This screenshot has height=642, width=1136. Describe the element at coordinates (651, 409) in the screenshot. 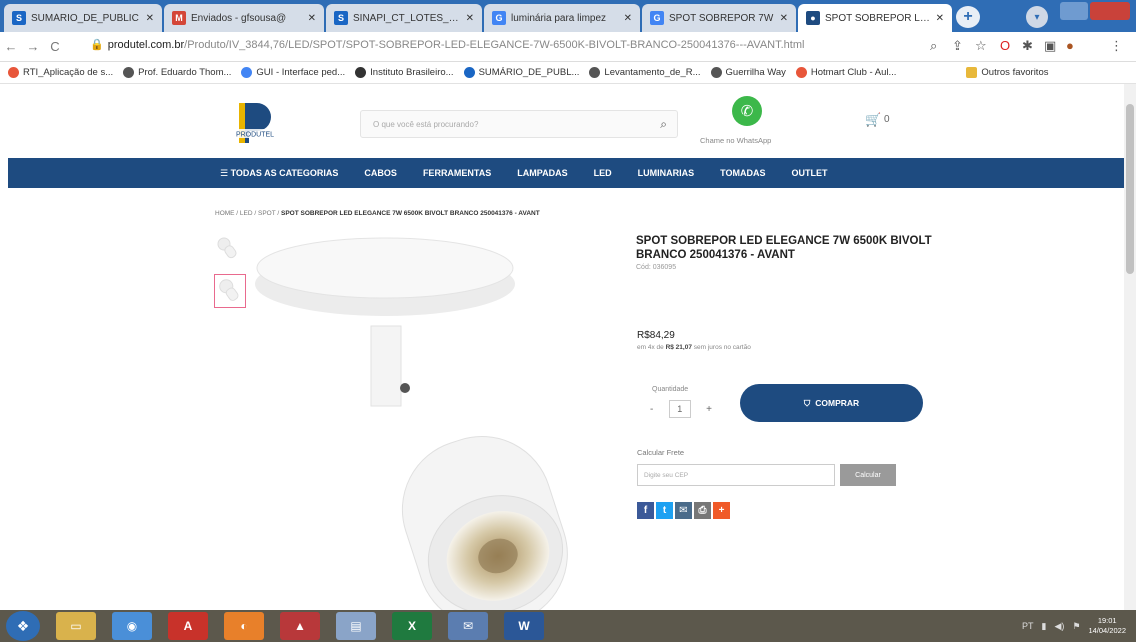

I see `decrement-button: -` at that location.